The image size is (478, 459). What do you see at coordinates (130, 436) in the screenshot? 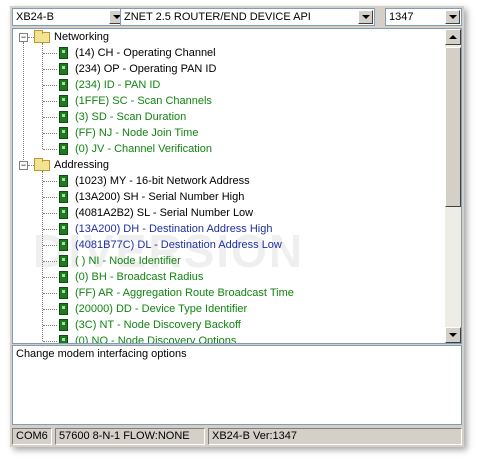
I see `status-settings: 57600 8-N-1 FLOW:NONE` at bounding box center [130, 436].